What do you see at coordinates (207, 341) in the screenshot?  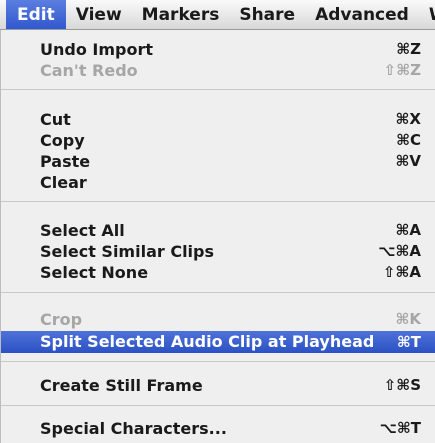 I see `menu-item-label: Split Selected Audio Clip at Playhead` at bounding box center [207, 341].